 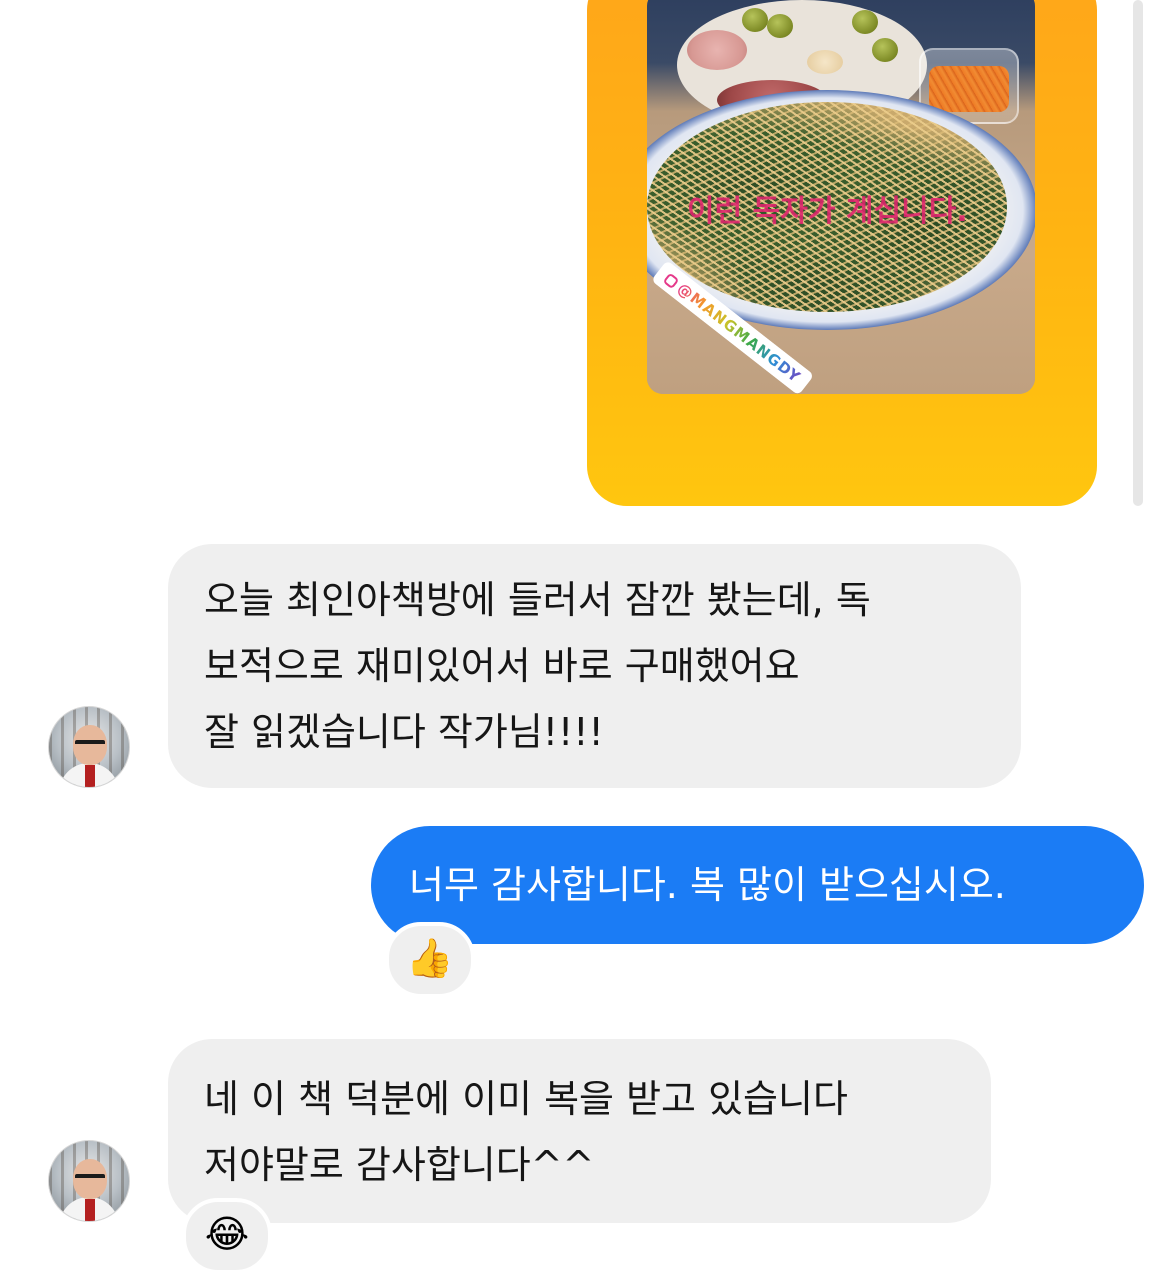 What do you see at coordinates (1138, 253) in the screenshot?
I see `scrollbar` at bounding box center [1138, 253].